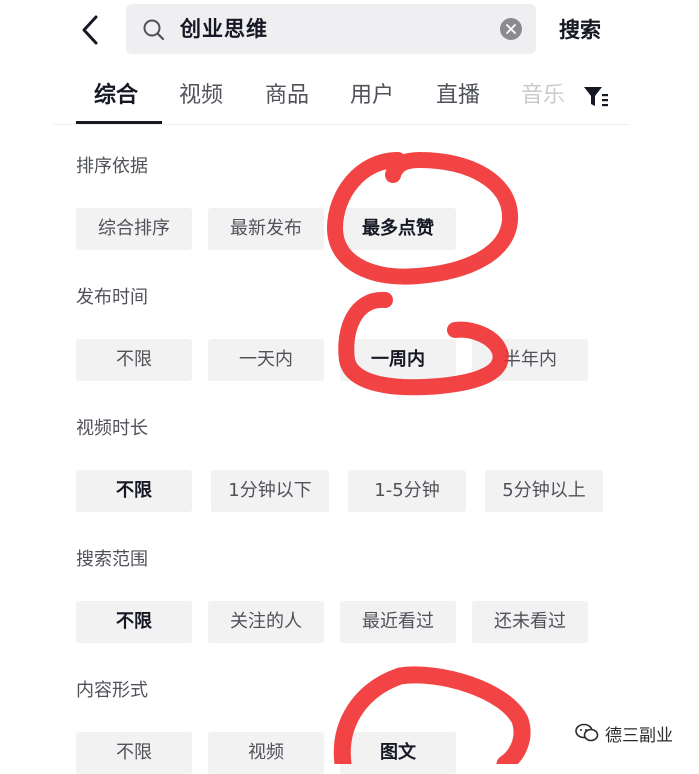 The width and height of the screenshot is (699, 774). What do you see at coordinates (112, 166) in the screenshot?
I see `sort-section-label: 排序依据` at bounding box center [112, 166].